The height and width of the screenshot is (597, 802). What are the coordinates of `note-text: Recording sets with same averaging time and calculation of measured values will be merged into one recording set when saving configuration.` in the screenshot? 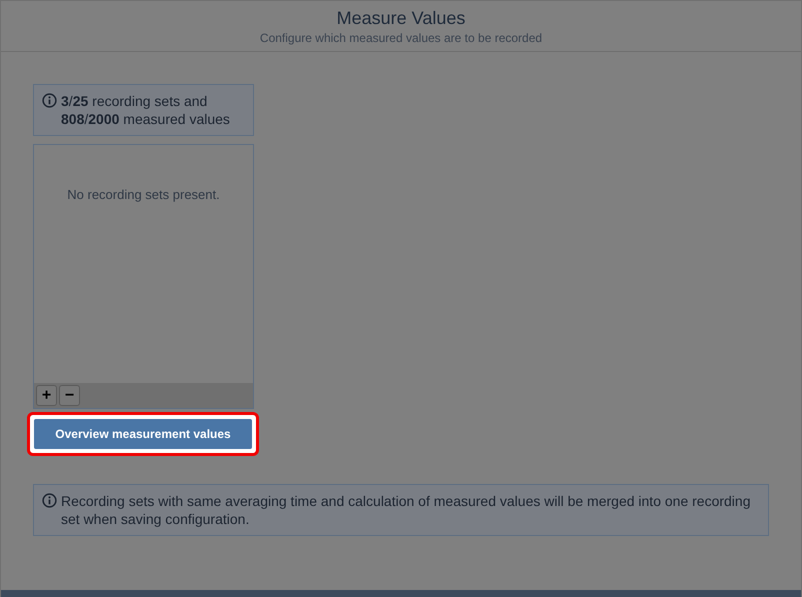 It's located at (406, 510).